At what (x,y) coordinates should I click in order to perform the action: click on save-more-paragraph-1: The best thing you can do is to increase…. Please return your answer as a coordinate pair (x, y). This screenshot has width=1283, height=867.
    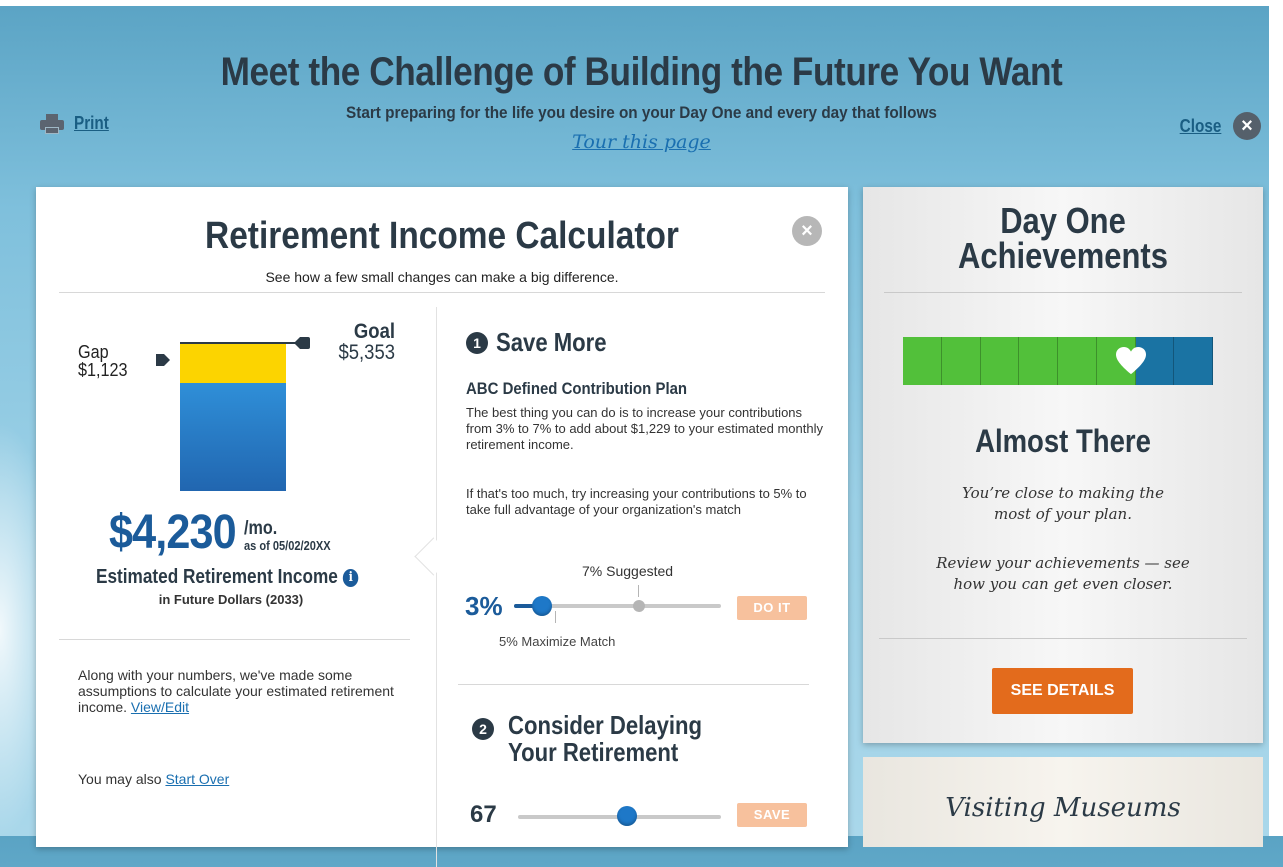
    Looking at the image, I should click on (644, 428).